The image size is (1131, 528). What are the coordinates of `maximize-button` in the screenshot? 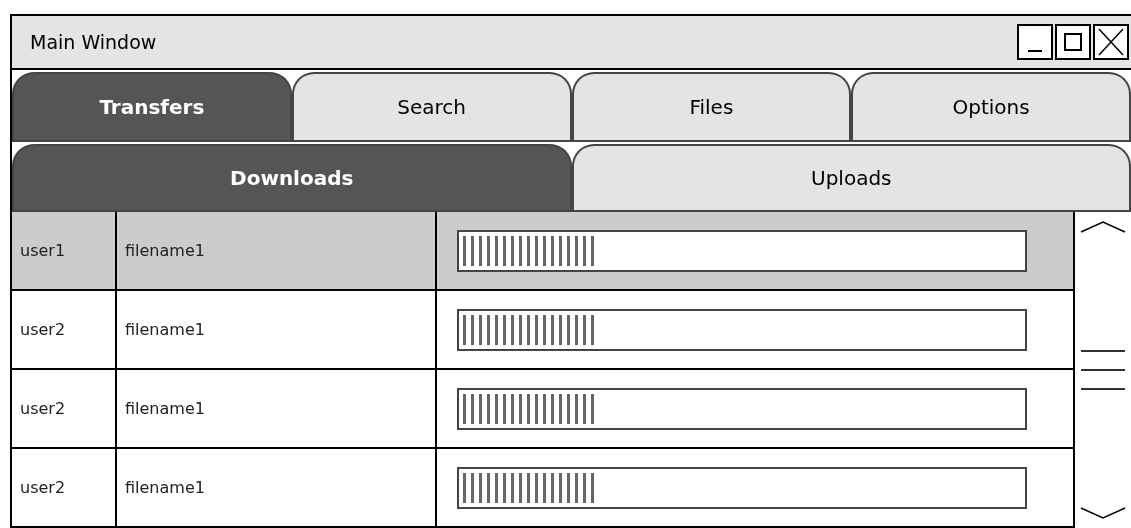 It's located at (1073, 42).